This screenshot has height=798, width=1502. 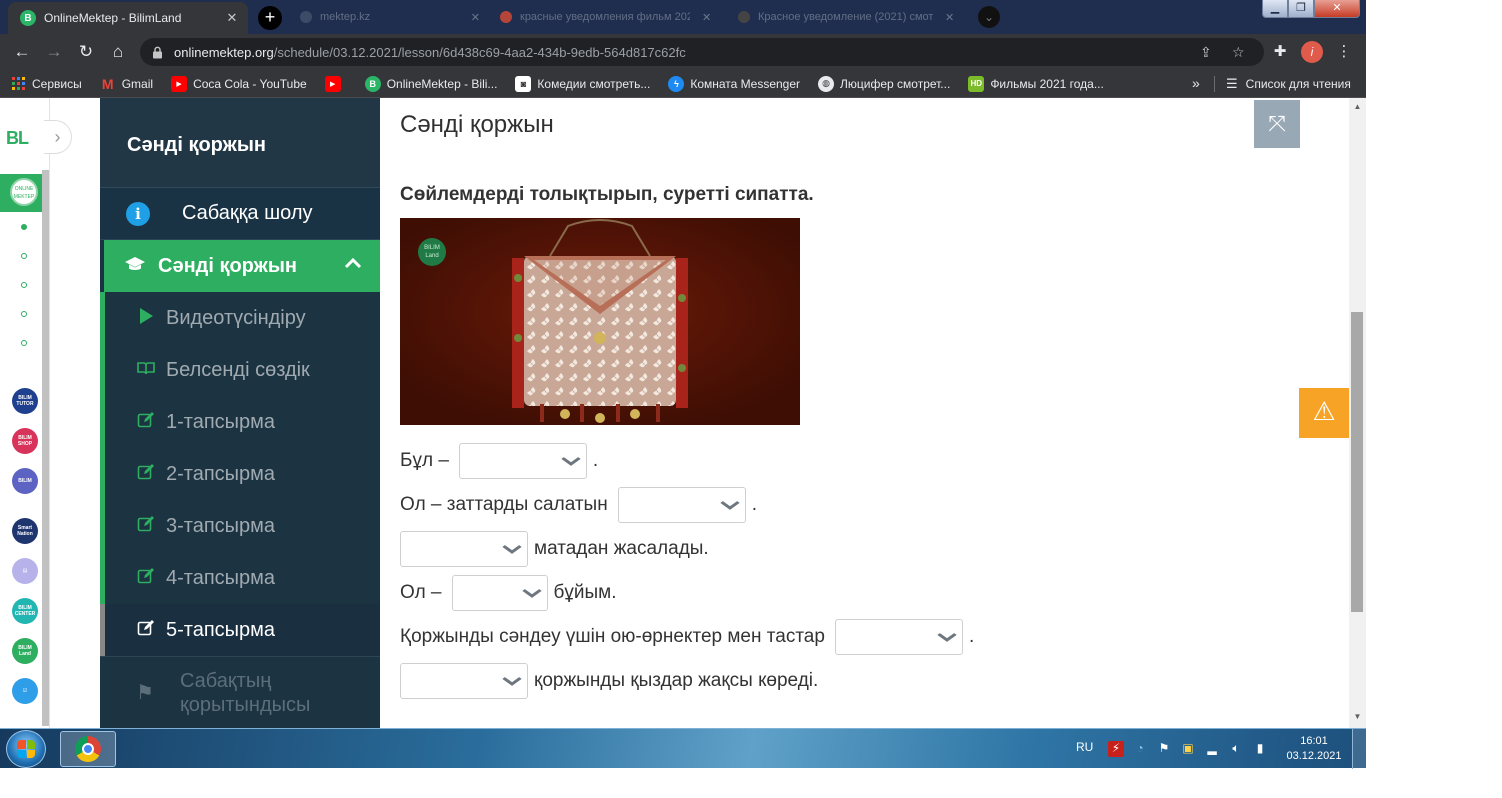 What do you see at coordinates (1206, 52) in the screenshot?
I see `share-icon: ⇪` at bounding box center [1206, 52].